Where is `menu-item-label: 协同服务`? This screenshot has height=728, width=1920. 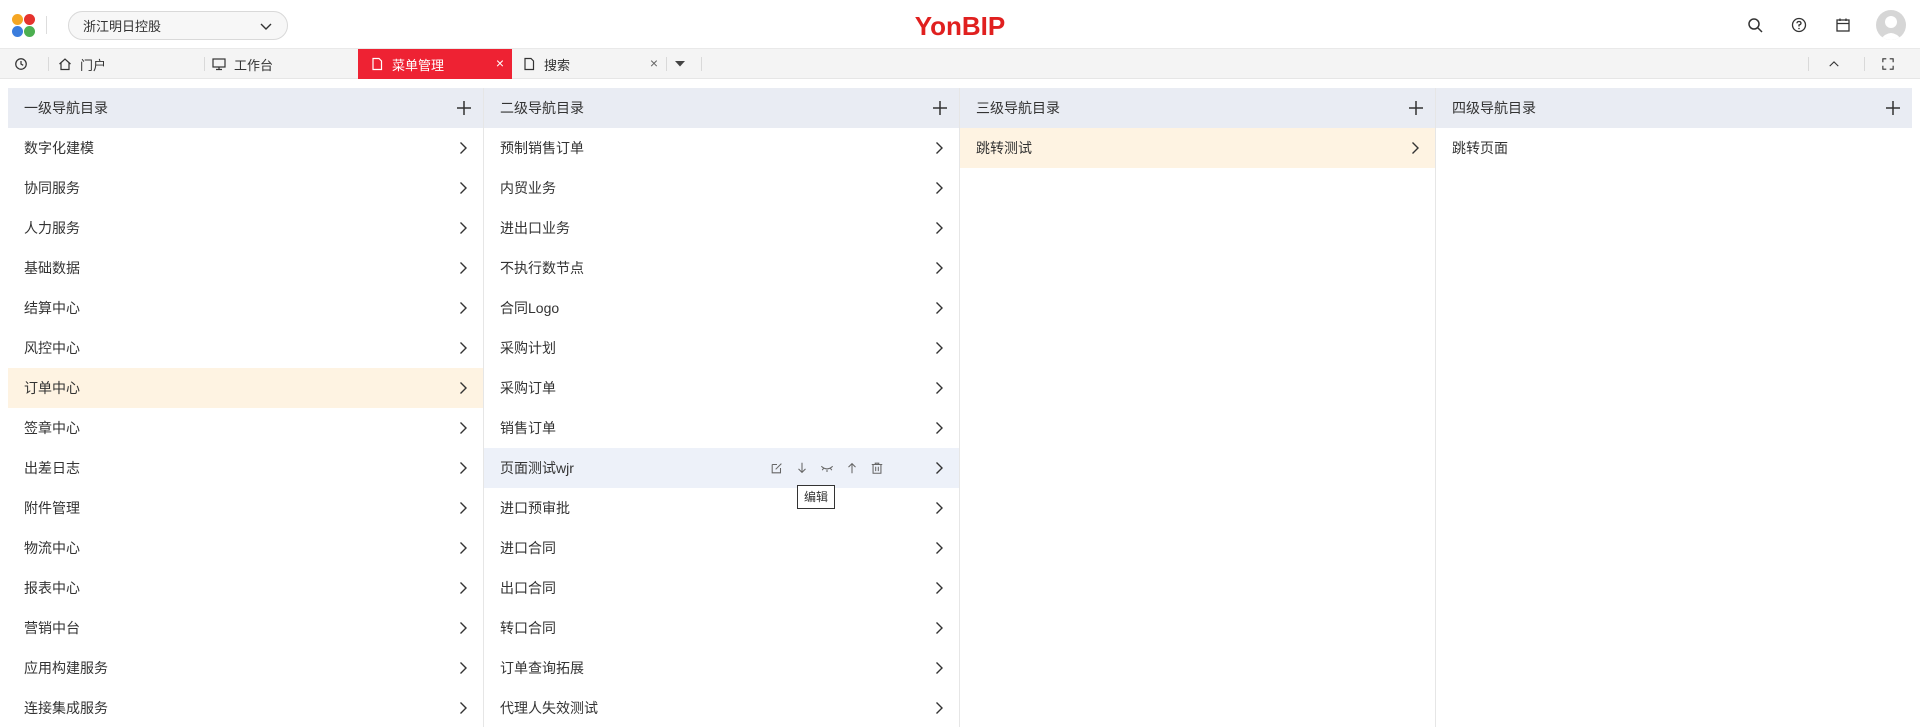
menu-item-label: 协同服务 is located at coordinates (52, 188).